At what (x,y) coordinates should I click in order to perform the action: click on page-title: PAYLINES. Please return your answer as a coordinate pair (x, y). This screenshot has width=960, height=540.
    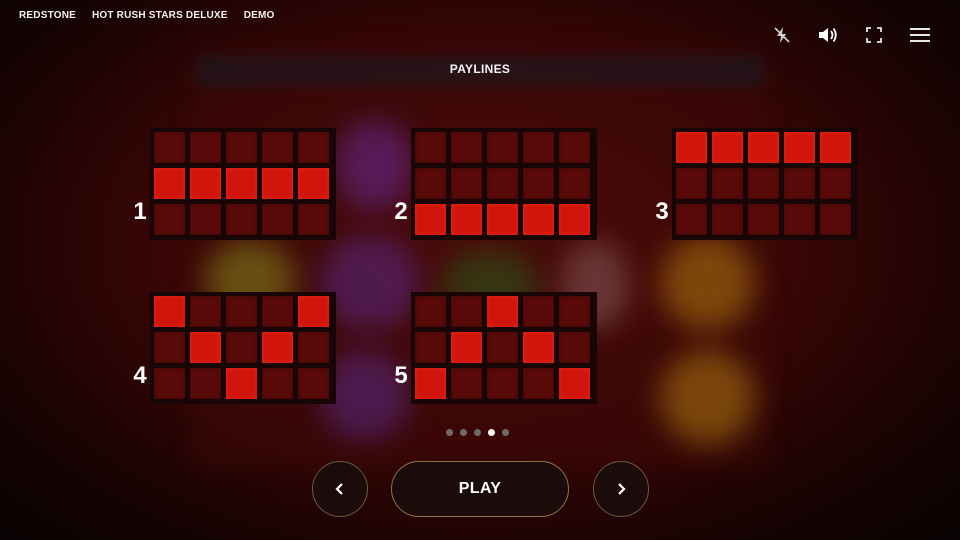
    Looking at the image, I should click on (480, 69).